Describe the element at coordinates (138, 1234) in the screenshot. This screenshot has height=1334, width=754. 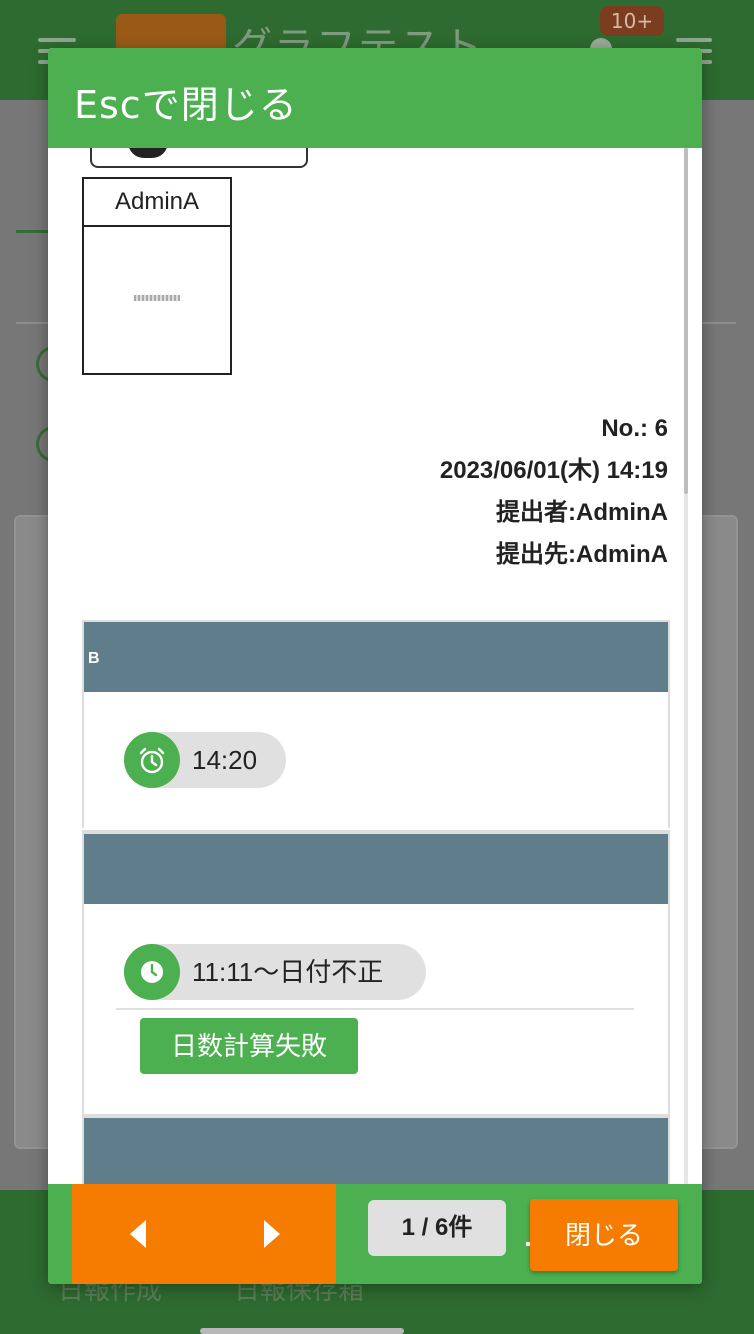
I see `prev-arrow-icon` at that location.